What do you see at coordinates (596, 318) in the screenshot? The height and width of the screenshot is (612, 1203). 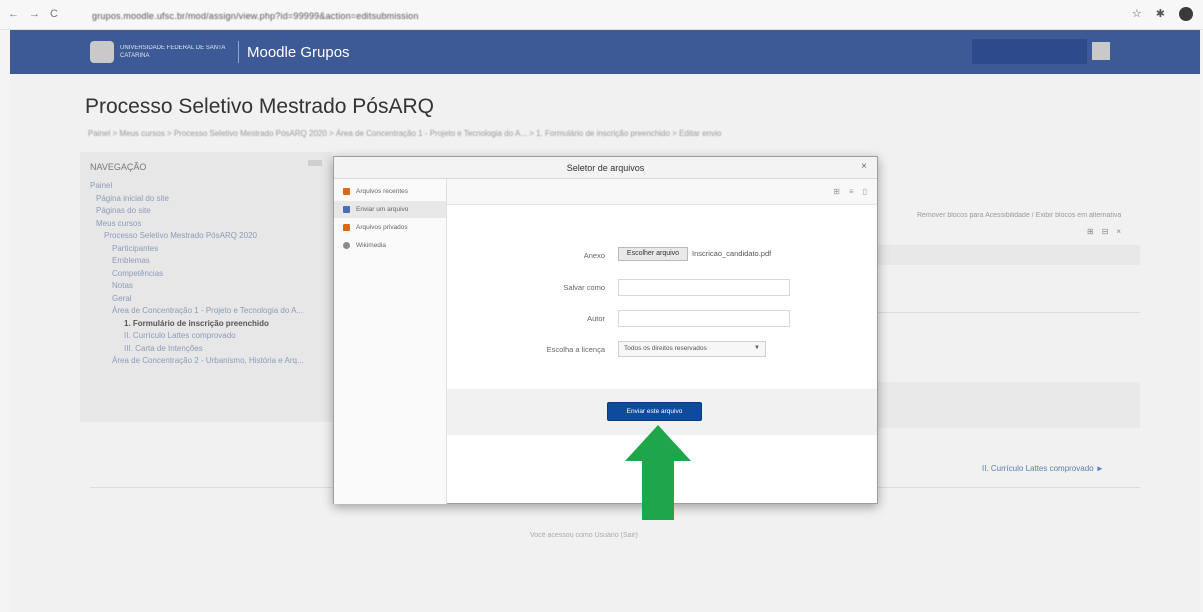 I see `author-label: Autor` at bounding box center [596, 318].